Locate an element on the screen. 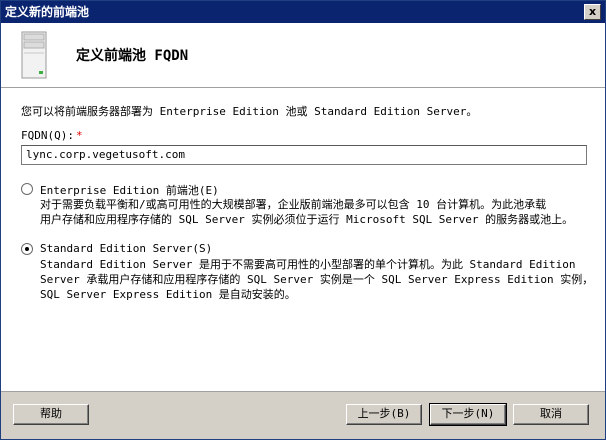  help-button: 帮助 is located at coordinates (51, 414).